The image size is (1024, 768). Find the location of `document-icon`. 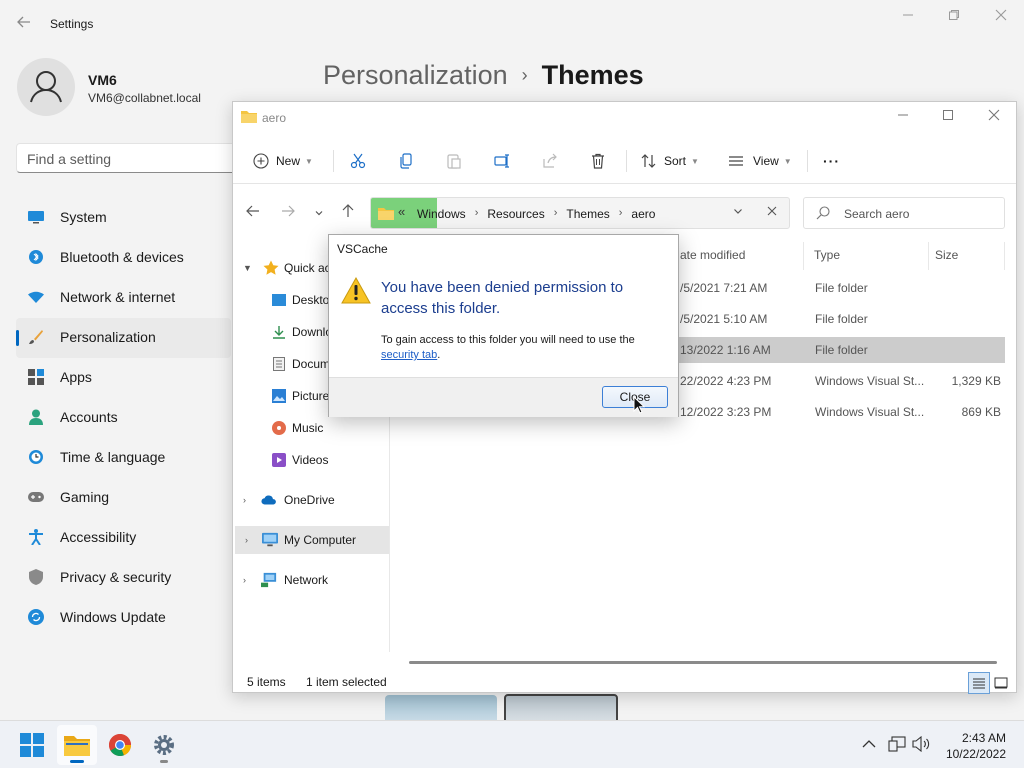

document-icon is located at coordinates (279, 364).